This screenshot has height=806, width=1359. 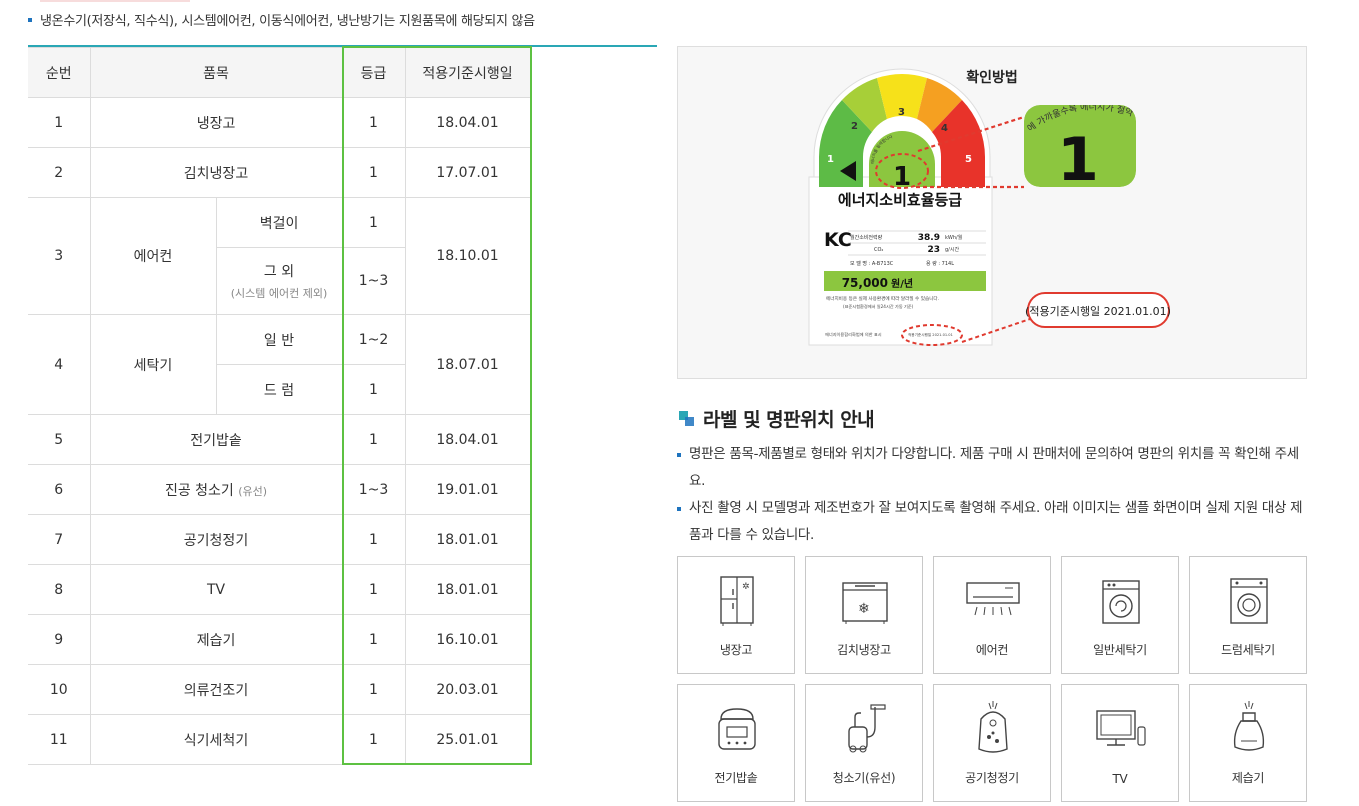 I want to click on gauge-num-5: 5, so click(x=968, y=159).